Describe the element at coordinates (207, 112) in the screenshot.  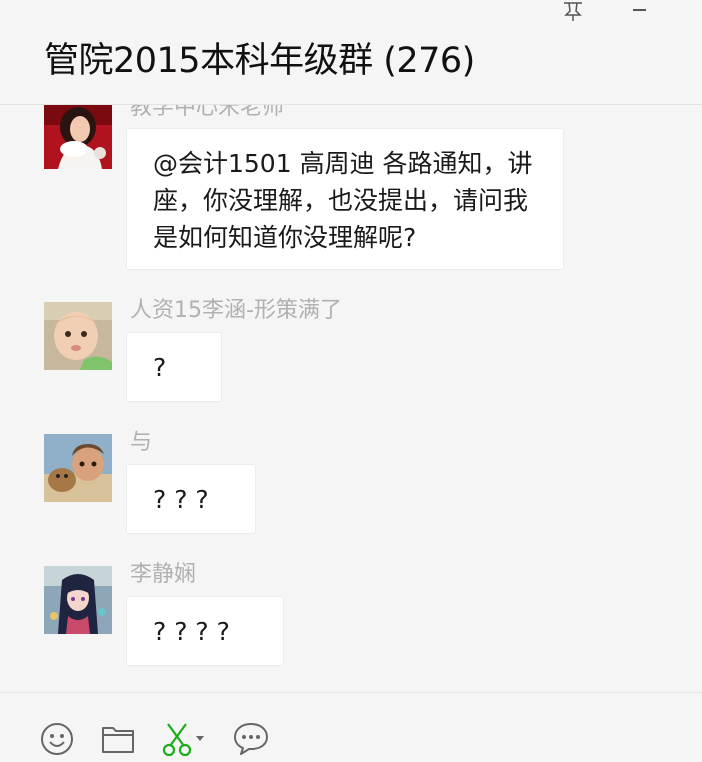
I see `sender-name: 教学中心宋老师` at that location.